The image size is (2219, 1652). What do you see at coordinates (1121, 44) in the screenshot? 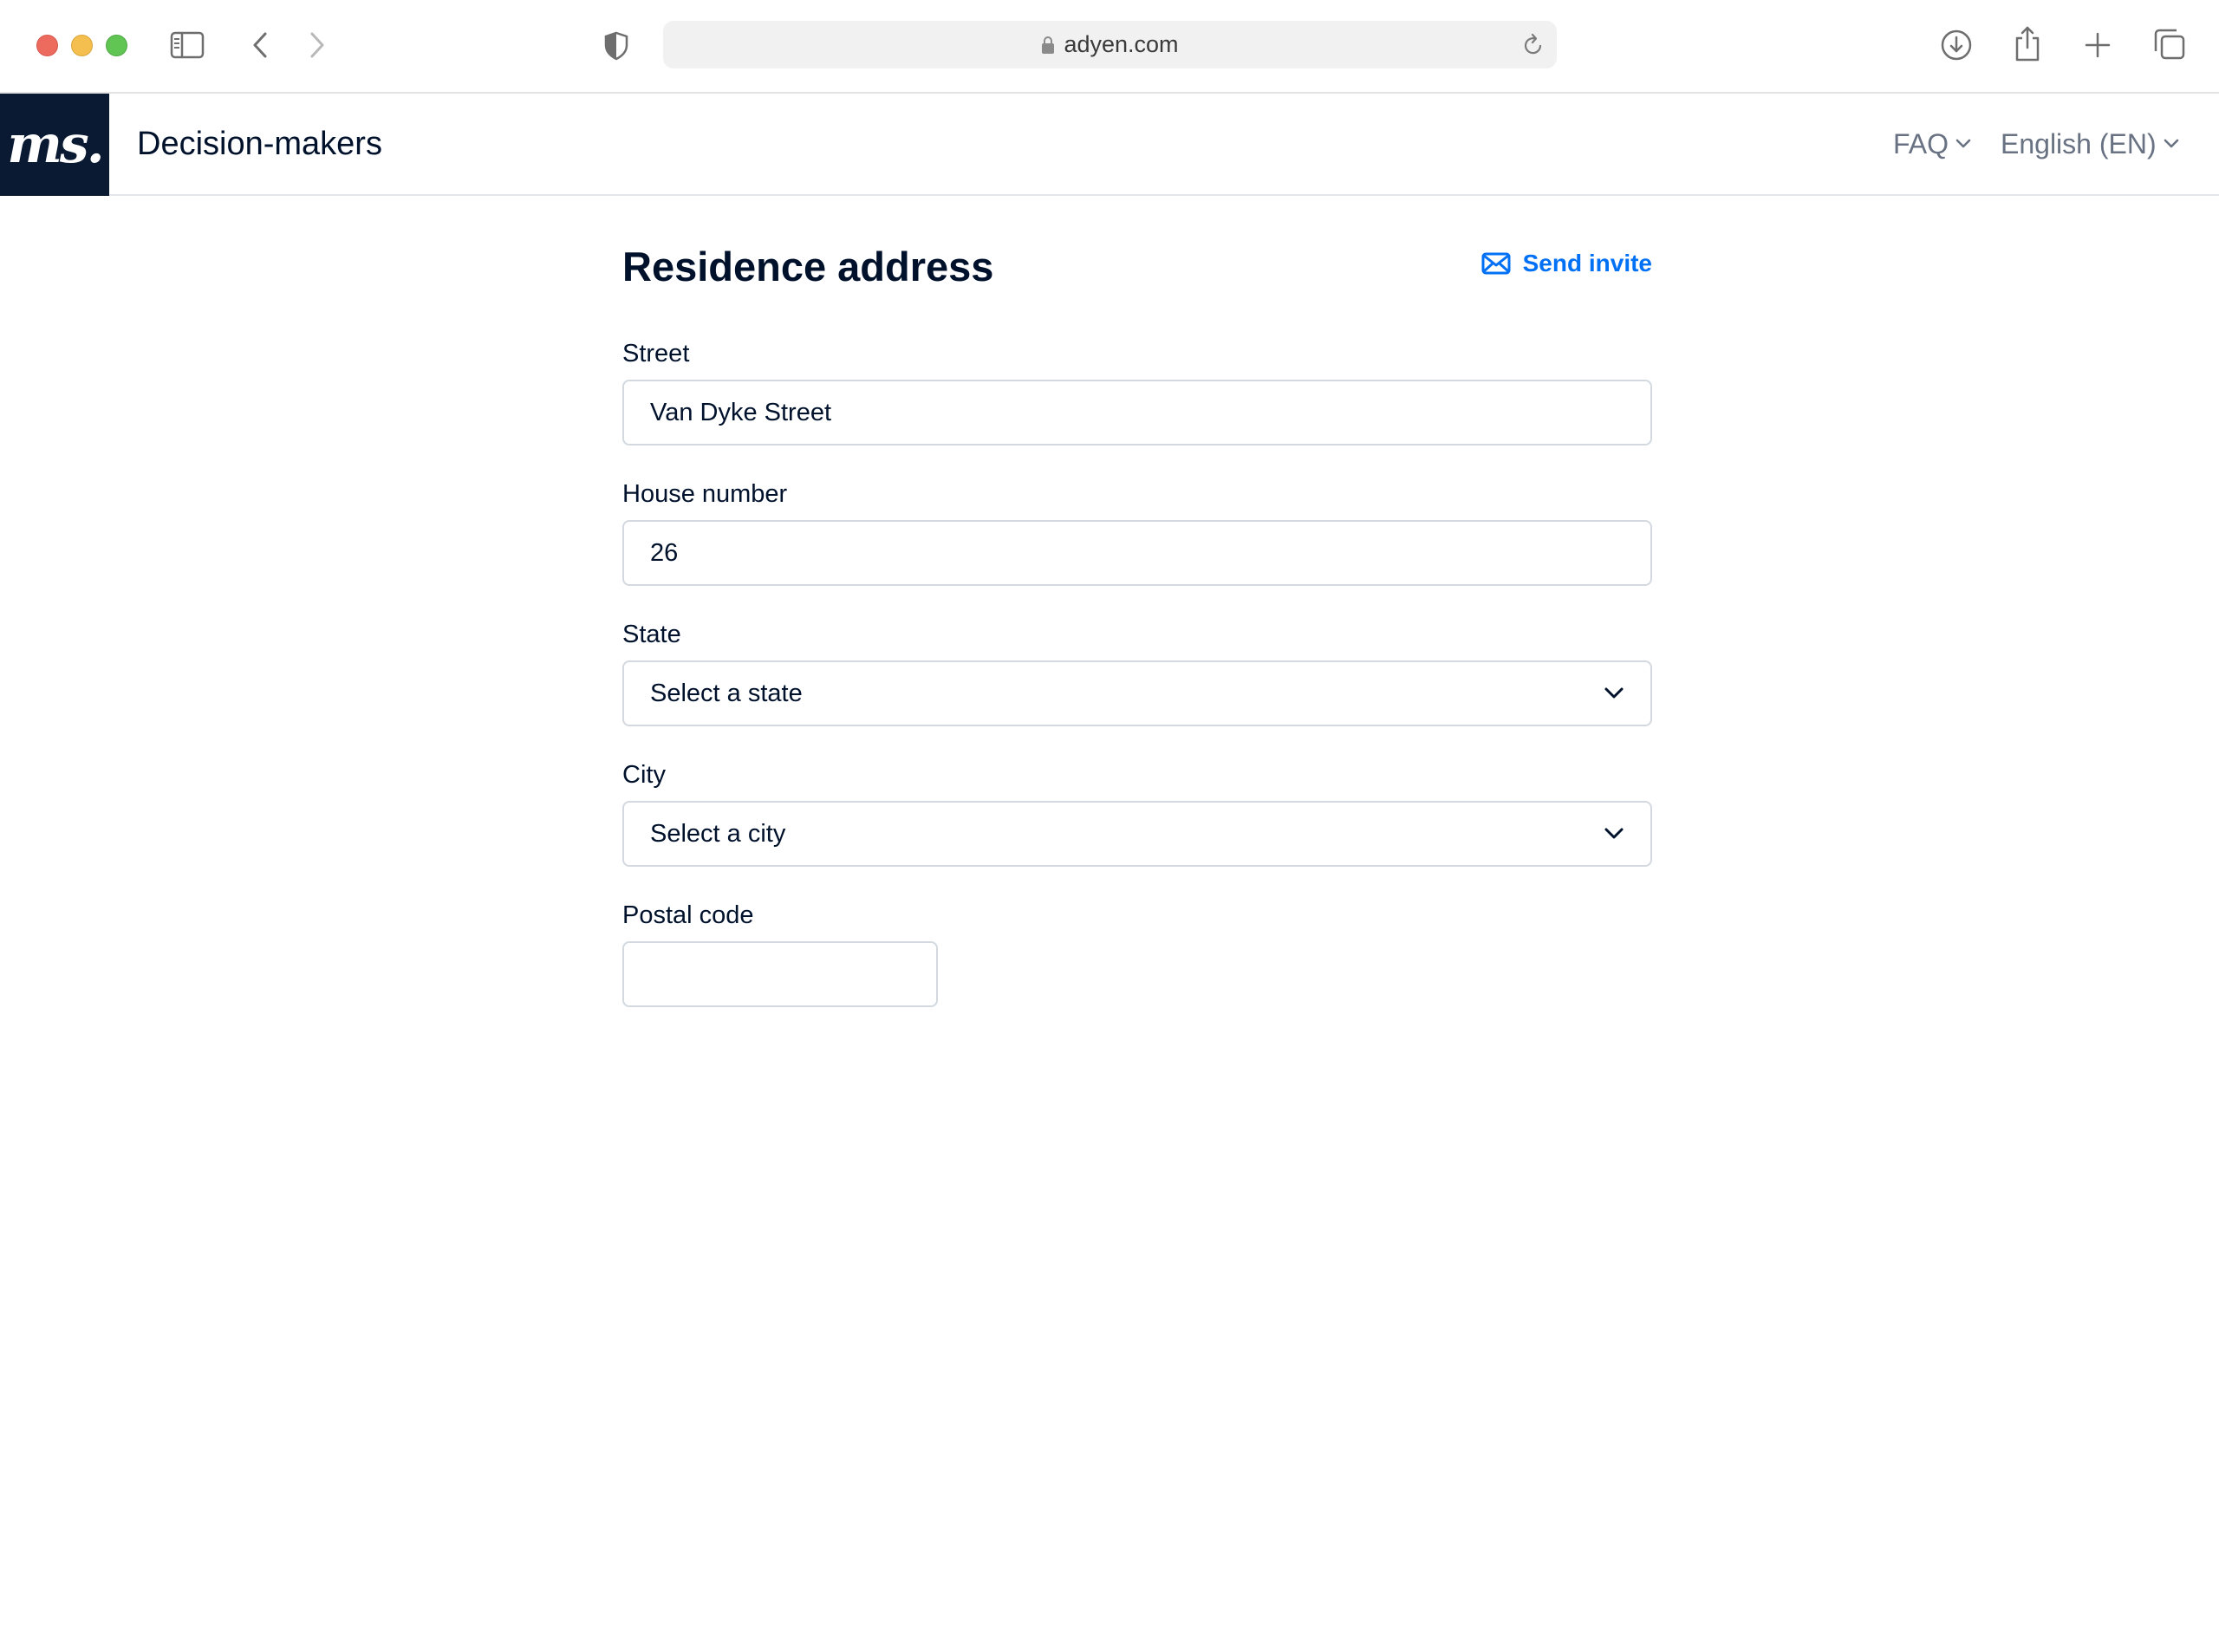
I see `url-text: adyen.com` at bounding box center [1121, 44].